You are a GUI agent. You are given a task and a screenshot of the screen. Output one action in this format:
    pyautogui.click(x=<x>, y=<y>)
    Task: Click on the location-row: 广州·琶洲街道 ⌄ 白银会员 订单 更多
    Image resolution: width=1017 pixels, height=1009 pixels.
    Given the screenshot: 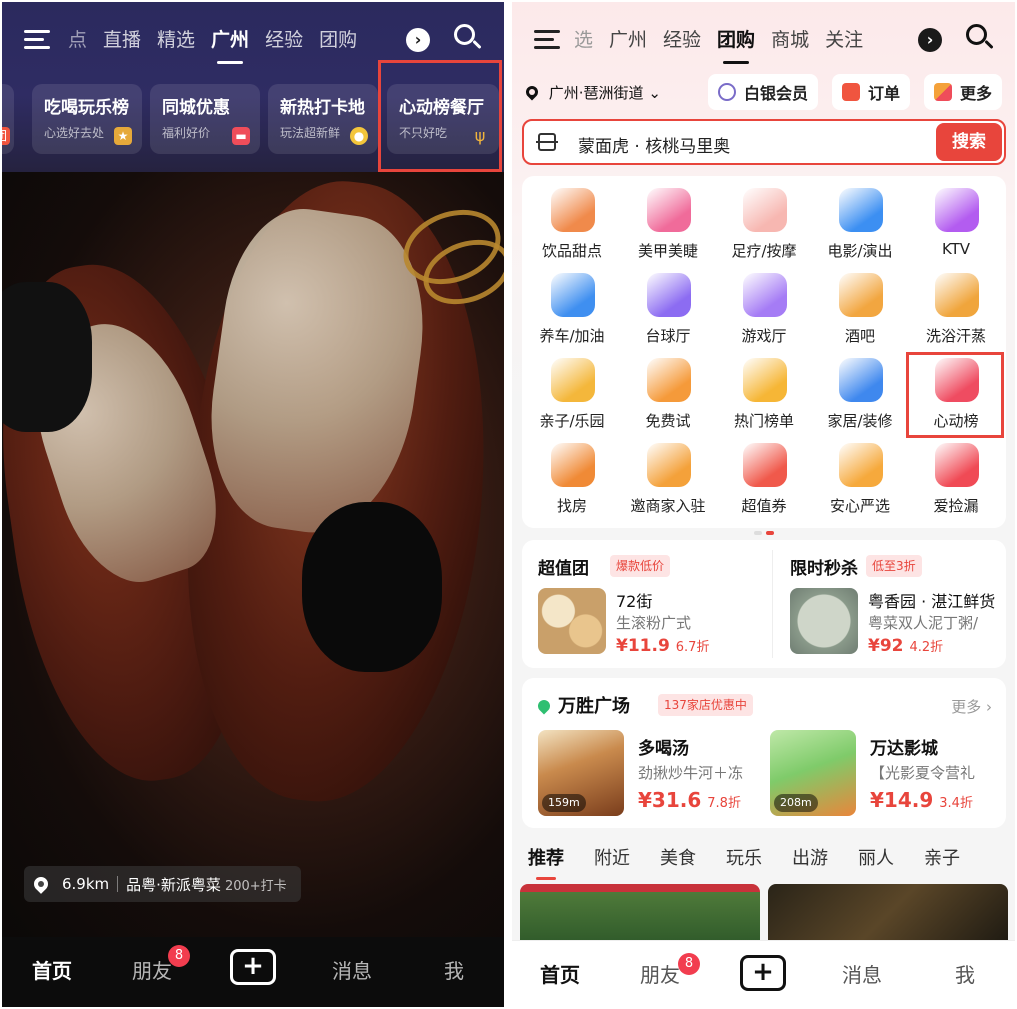 What is the action you would take?
    pyautogui.click(x=763, y=92)
    